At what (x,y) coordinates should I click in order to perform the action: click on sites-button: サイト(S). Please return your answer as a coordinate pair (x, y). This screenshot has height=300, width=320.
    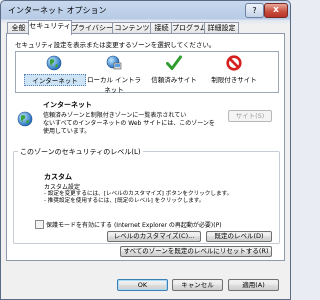
    Looking at the image, I should click on (250, 116).